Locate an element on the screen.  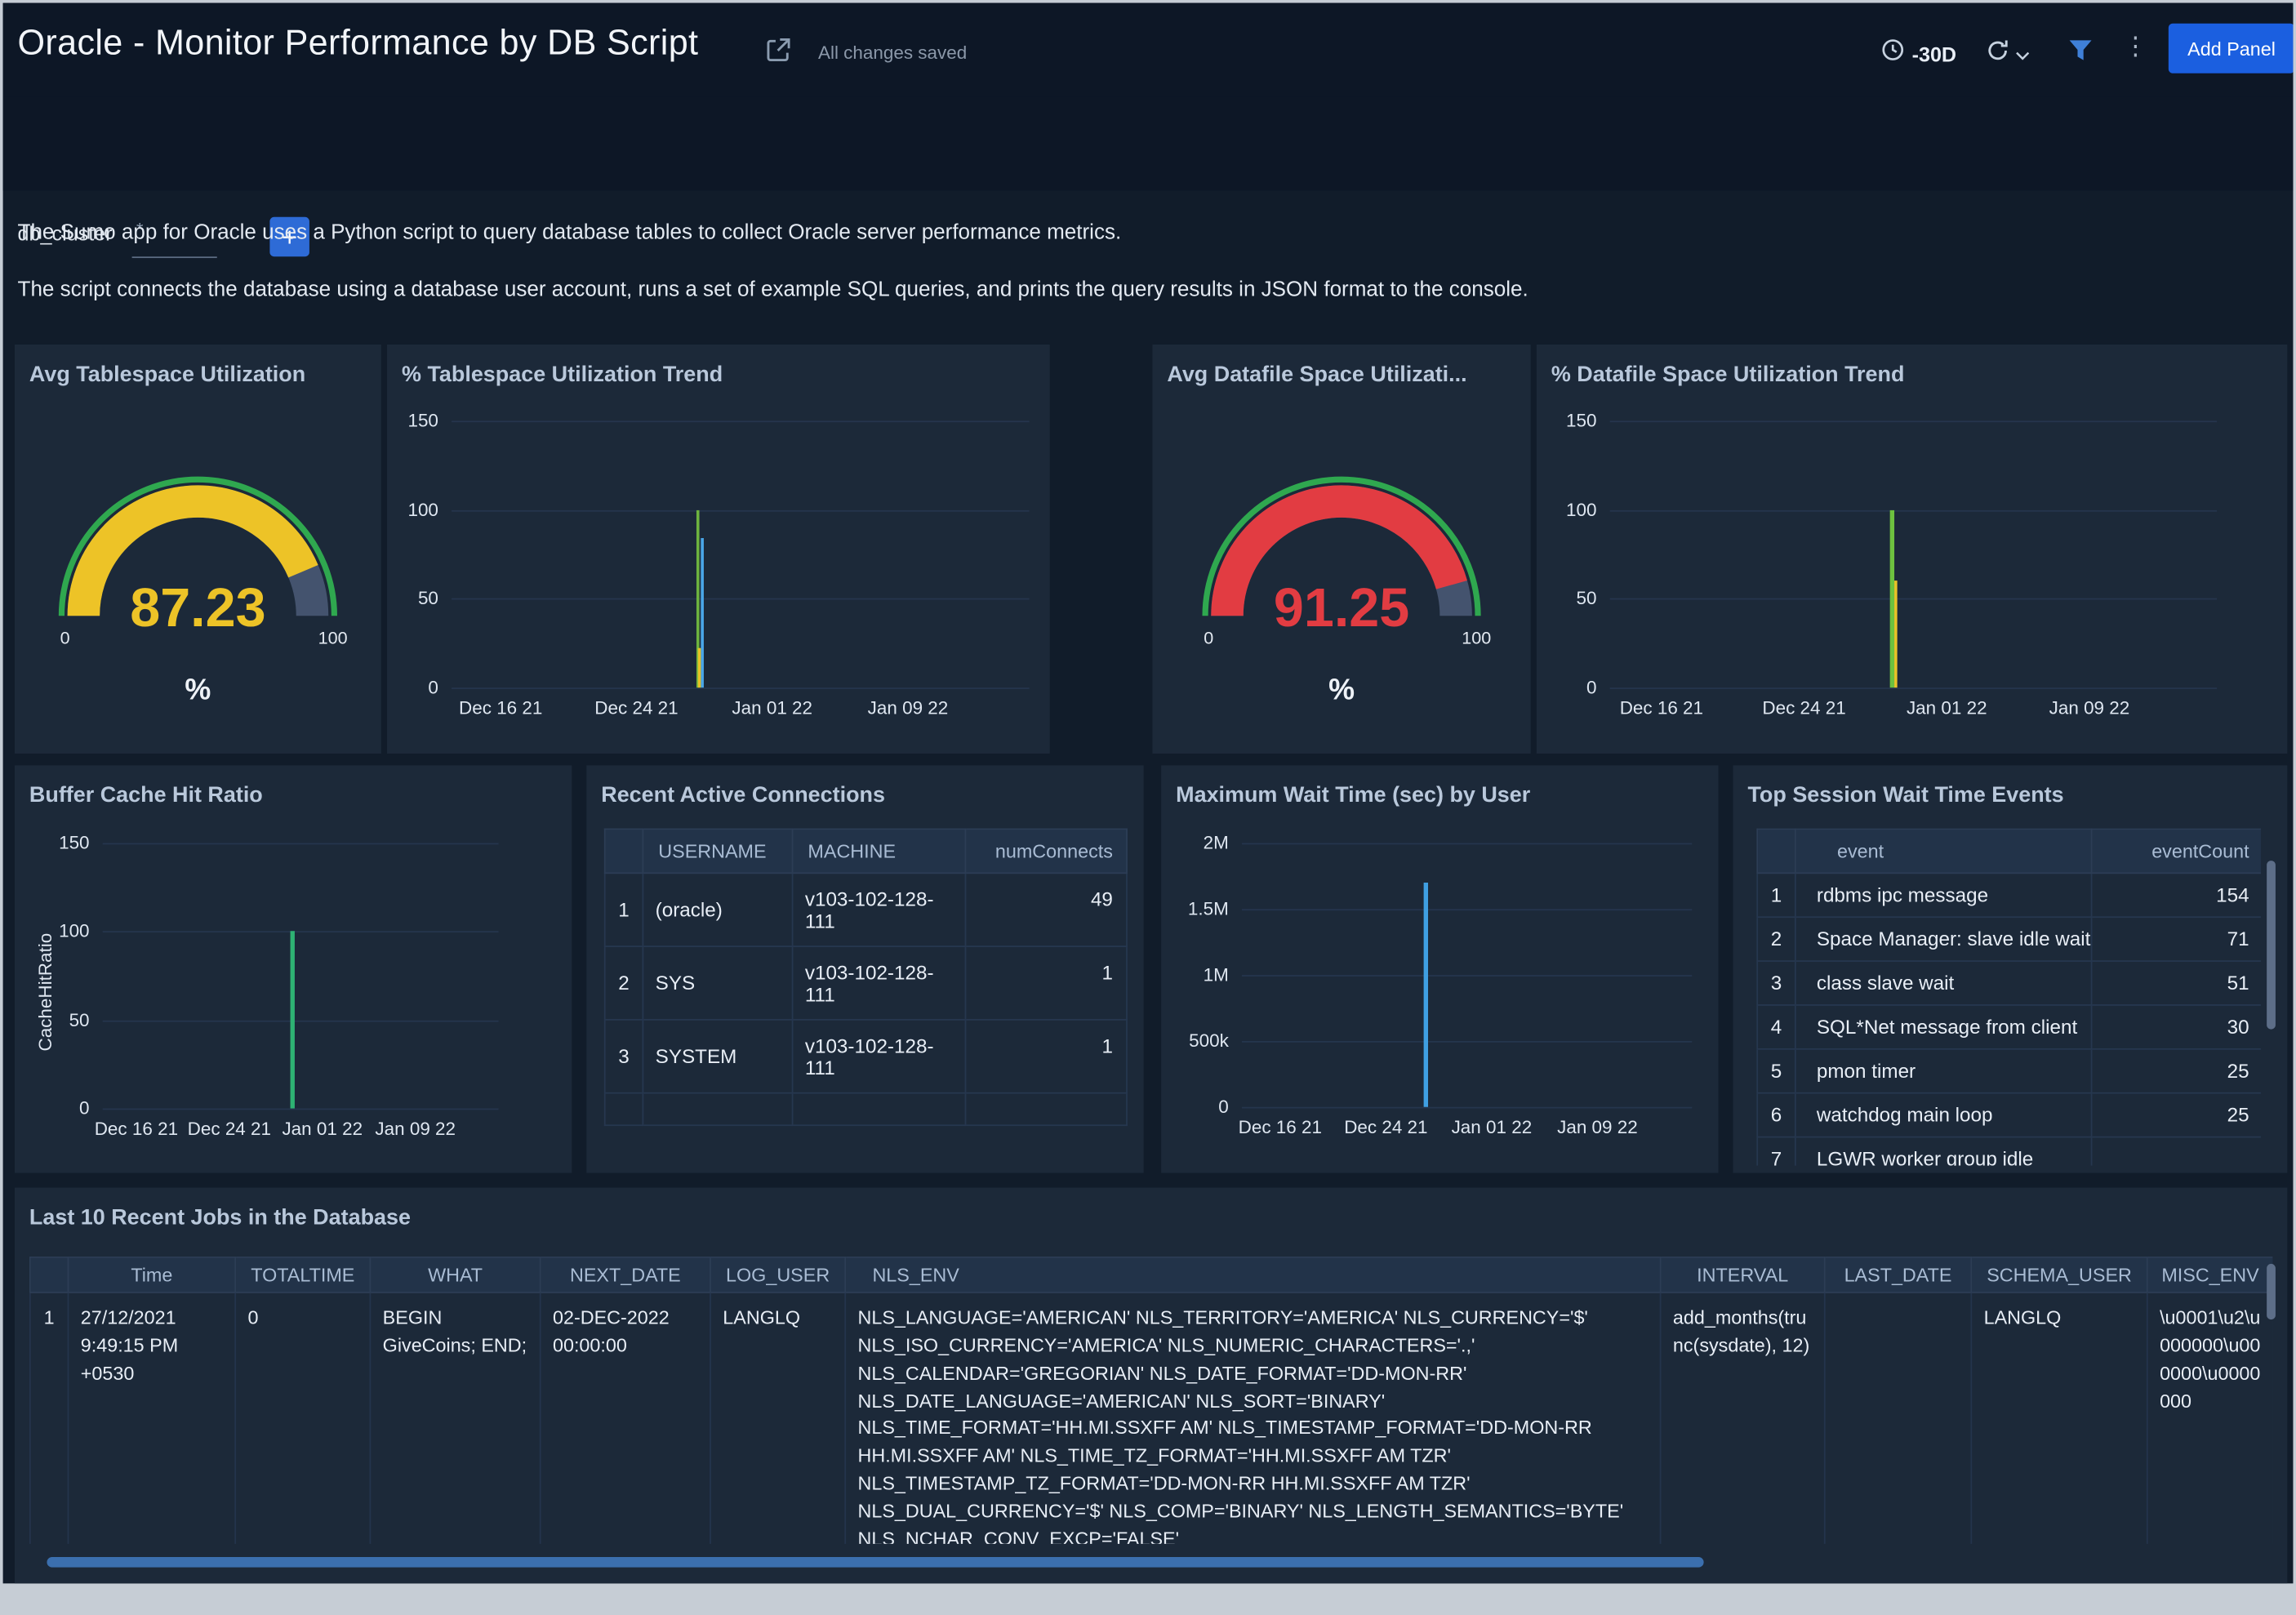
column-header-interval: INTERVAL is located at coordinates (1743, 1274).